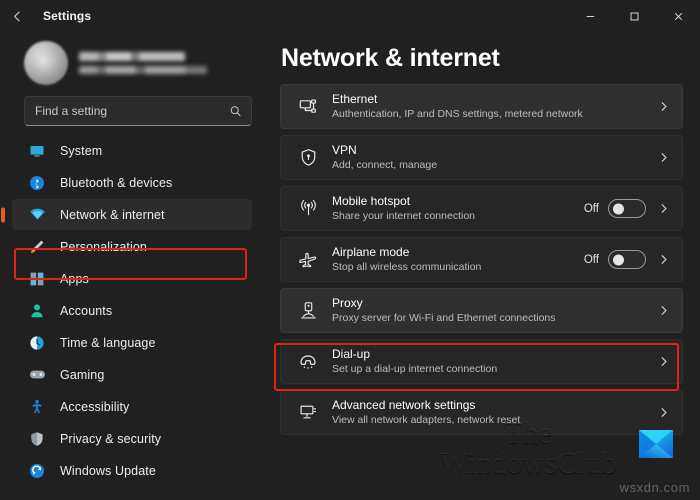 This screenshot has width=700, height=500. What do you see at coordinates (347, 303) in the screenshot?
I see `card-title: Proxy` at bounding box center [347, 303].